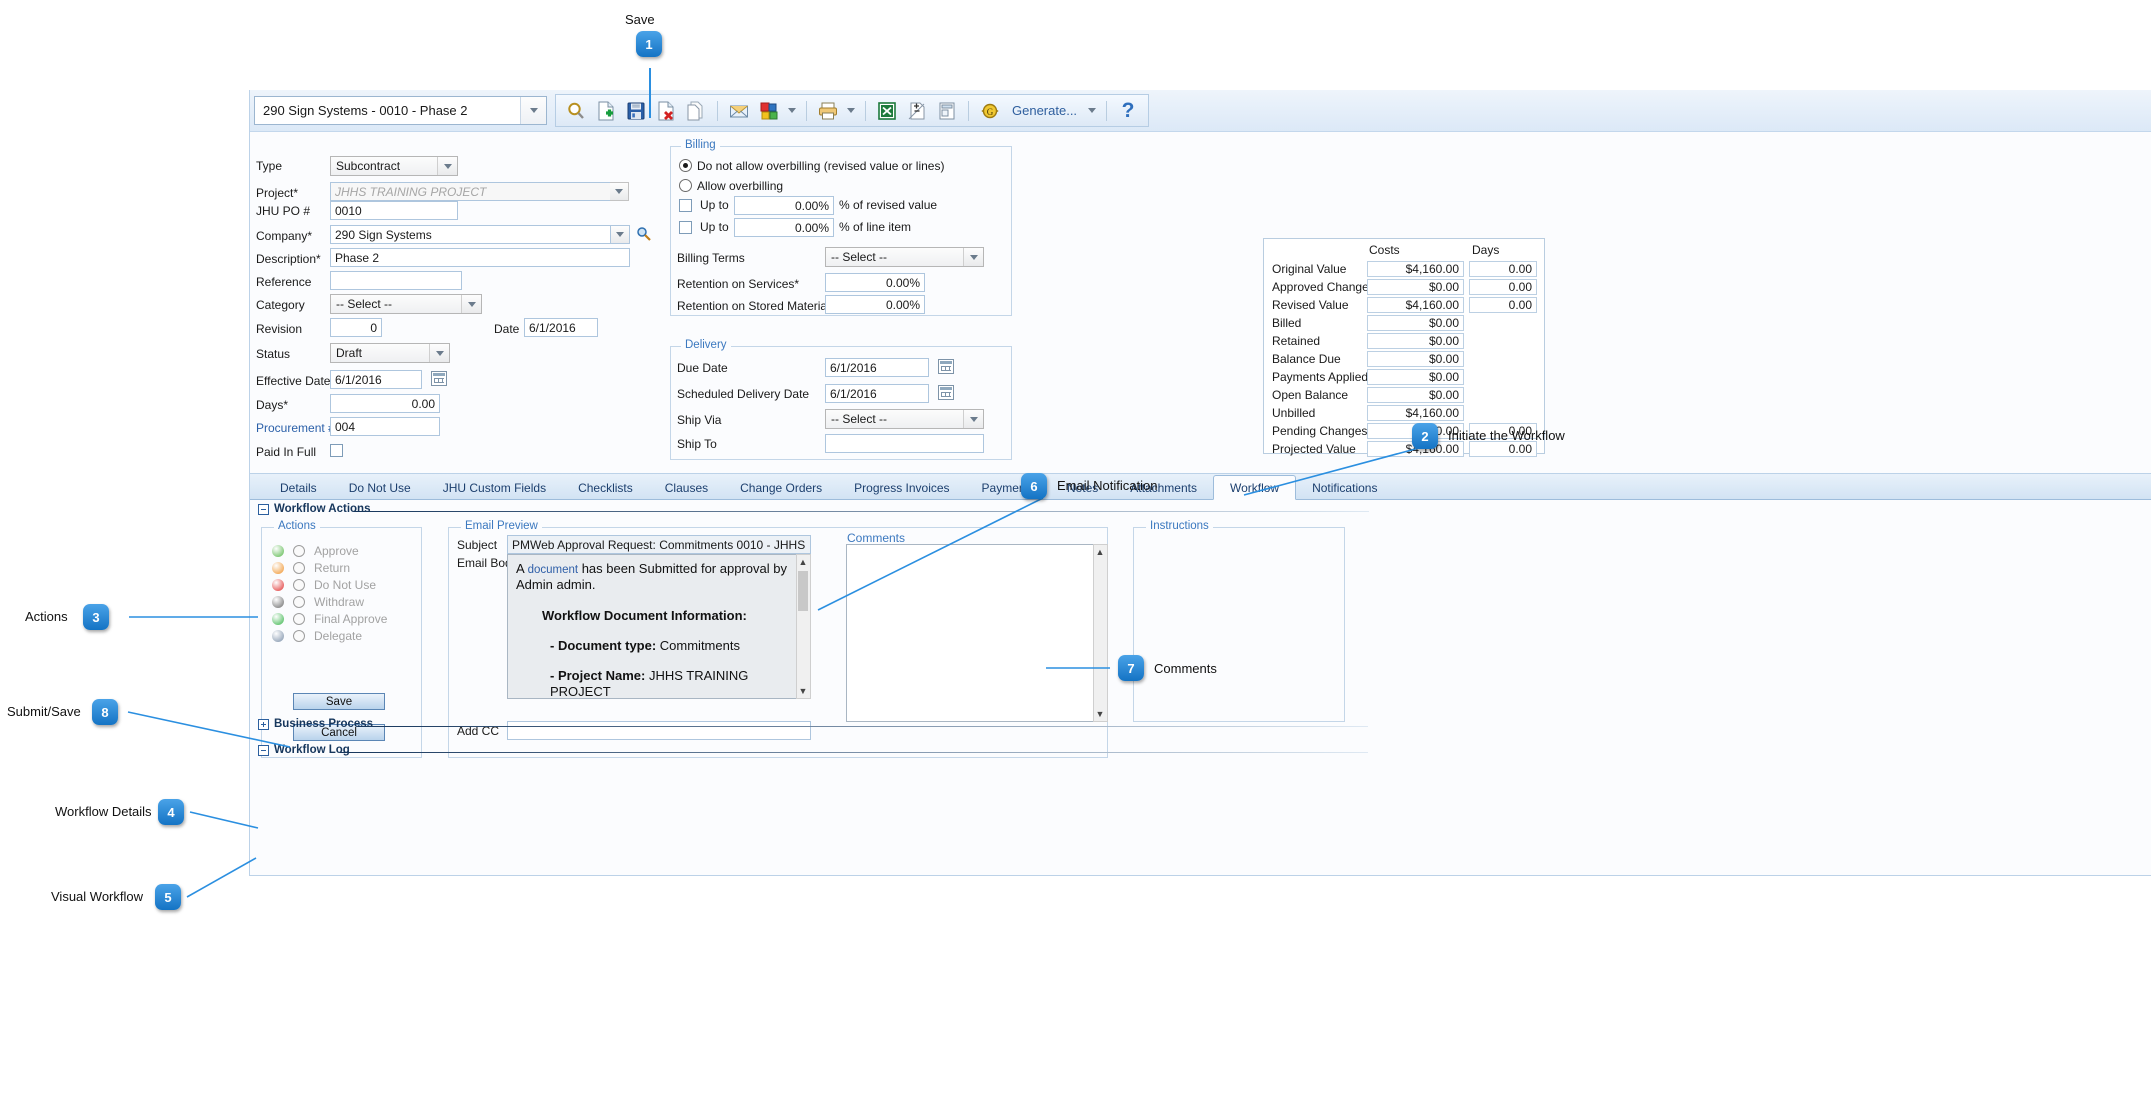  I want to click on workflow-action-row: Delegate, so click(317, 636).